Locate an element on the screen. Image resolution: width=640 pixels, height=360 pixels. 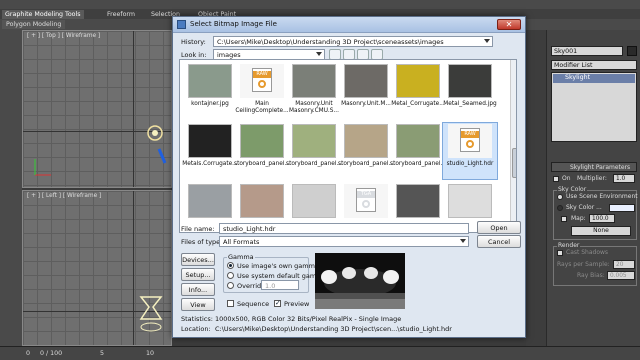
file-browser-scrollbar is located at coordinates (513, 146).